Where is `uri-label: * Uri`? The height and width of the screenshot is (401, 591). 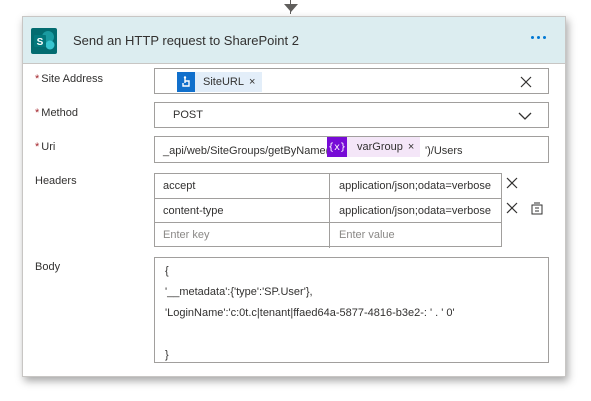
uri-label: * Uri is located at coordinates (45, 147).